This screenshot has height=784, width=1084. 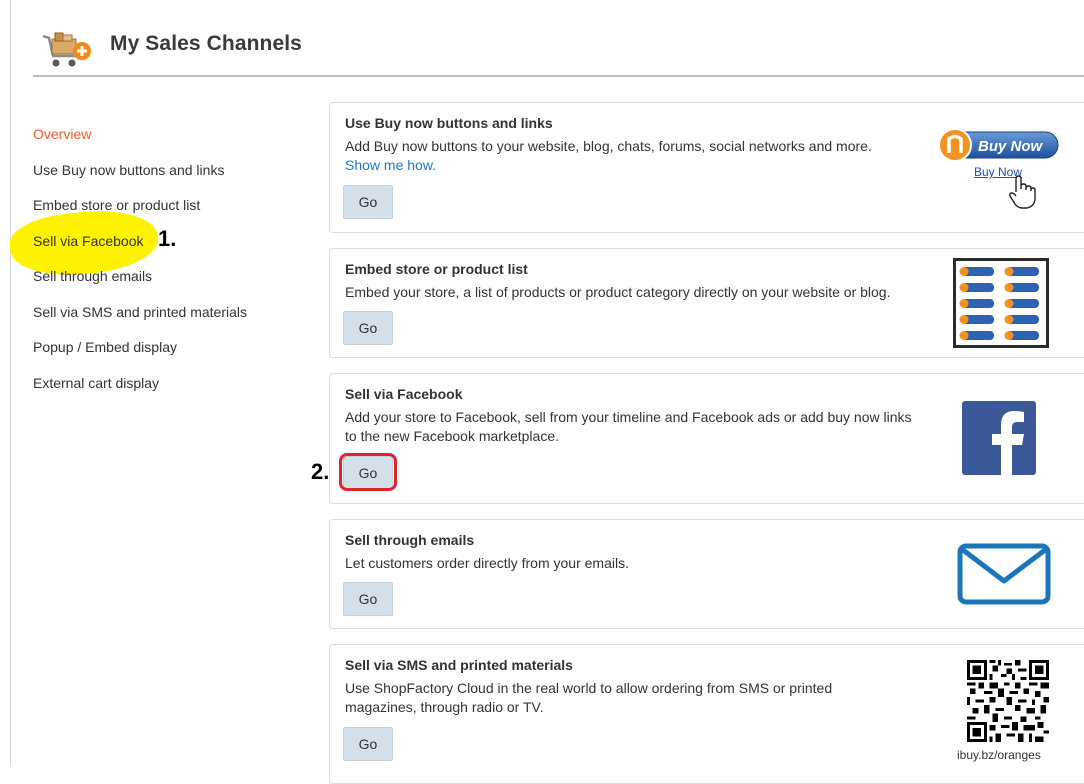 I want to click on card-title: Sell via Facebook, so click(x=404, y=394).